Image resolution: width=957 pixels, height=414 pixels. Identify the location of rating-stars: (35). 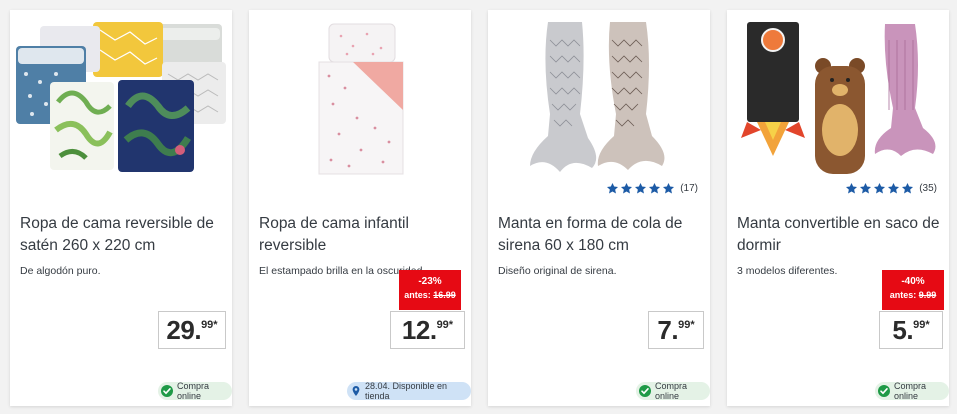
(891, 188).